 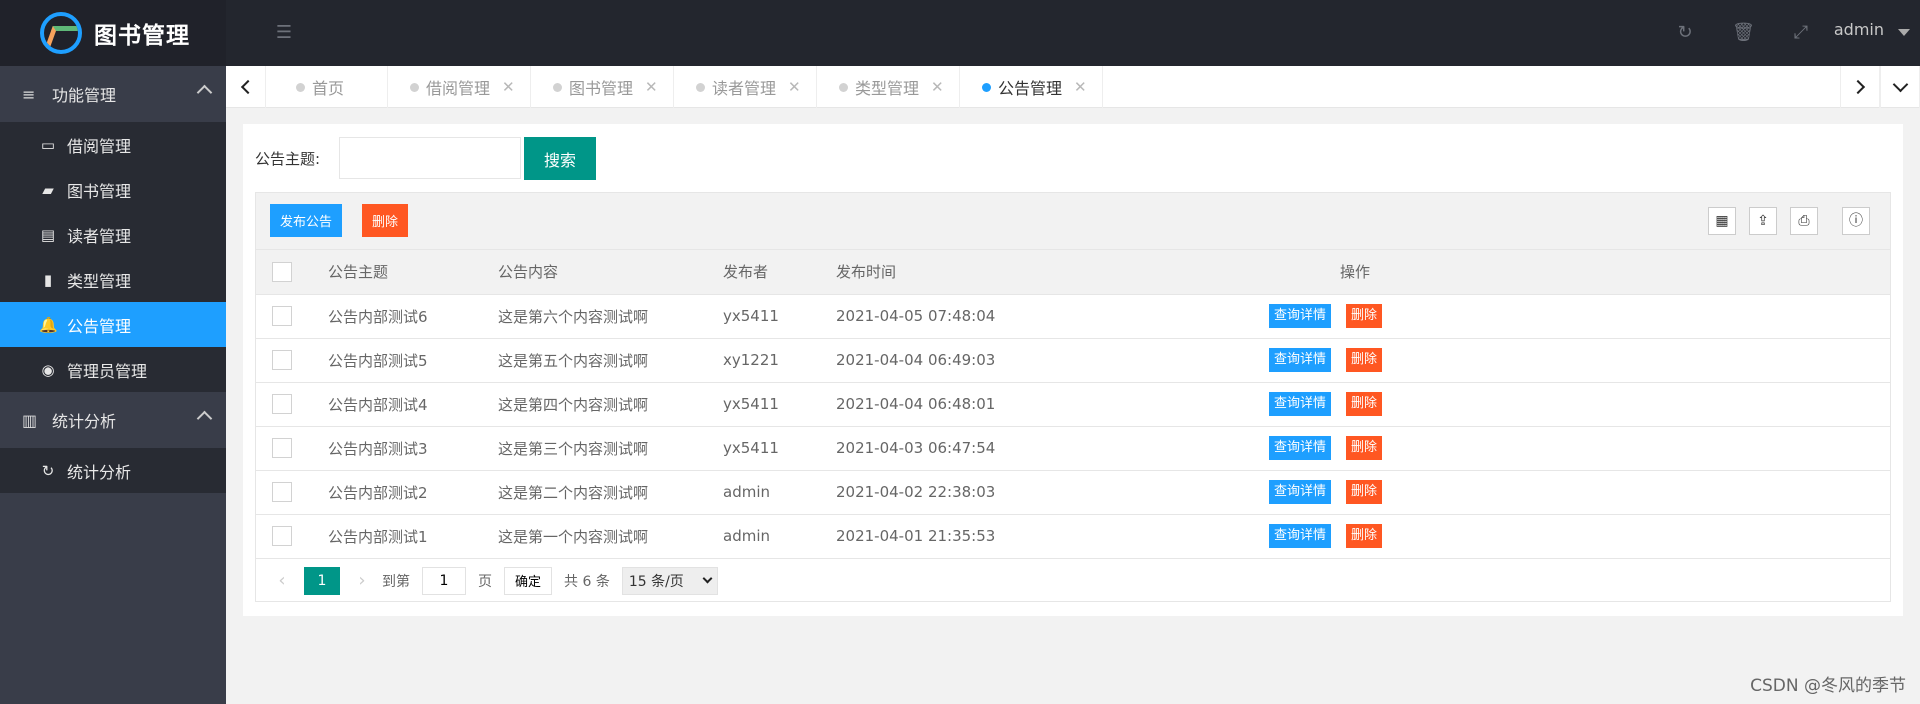 What do you see at coordinates (1859, 29) in the screenshot?
I see `user-menu: admin` at bounding box center [1859, 29].